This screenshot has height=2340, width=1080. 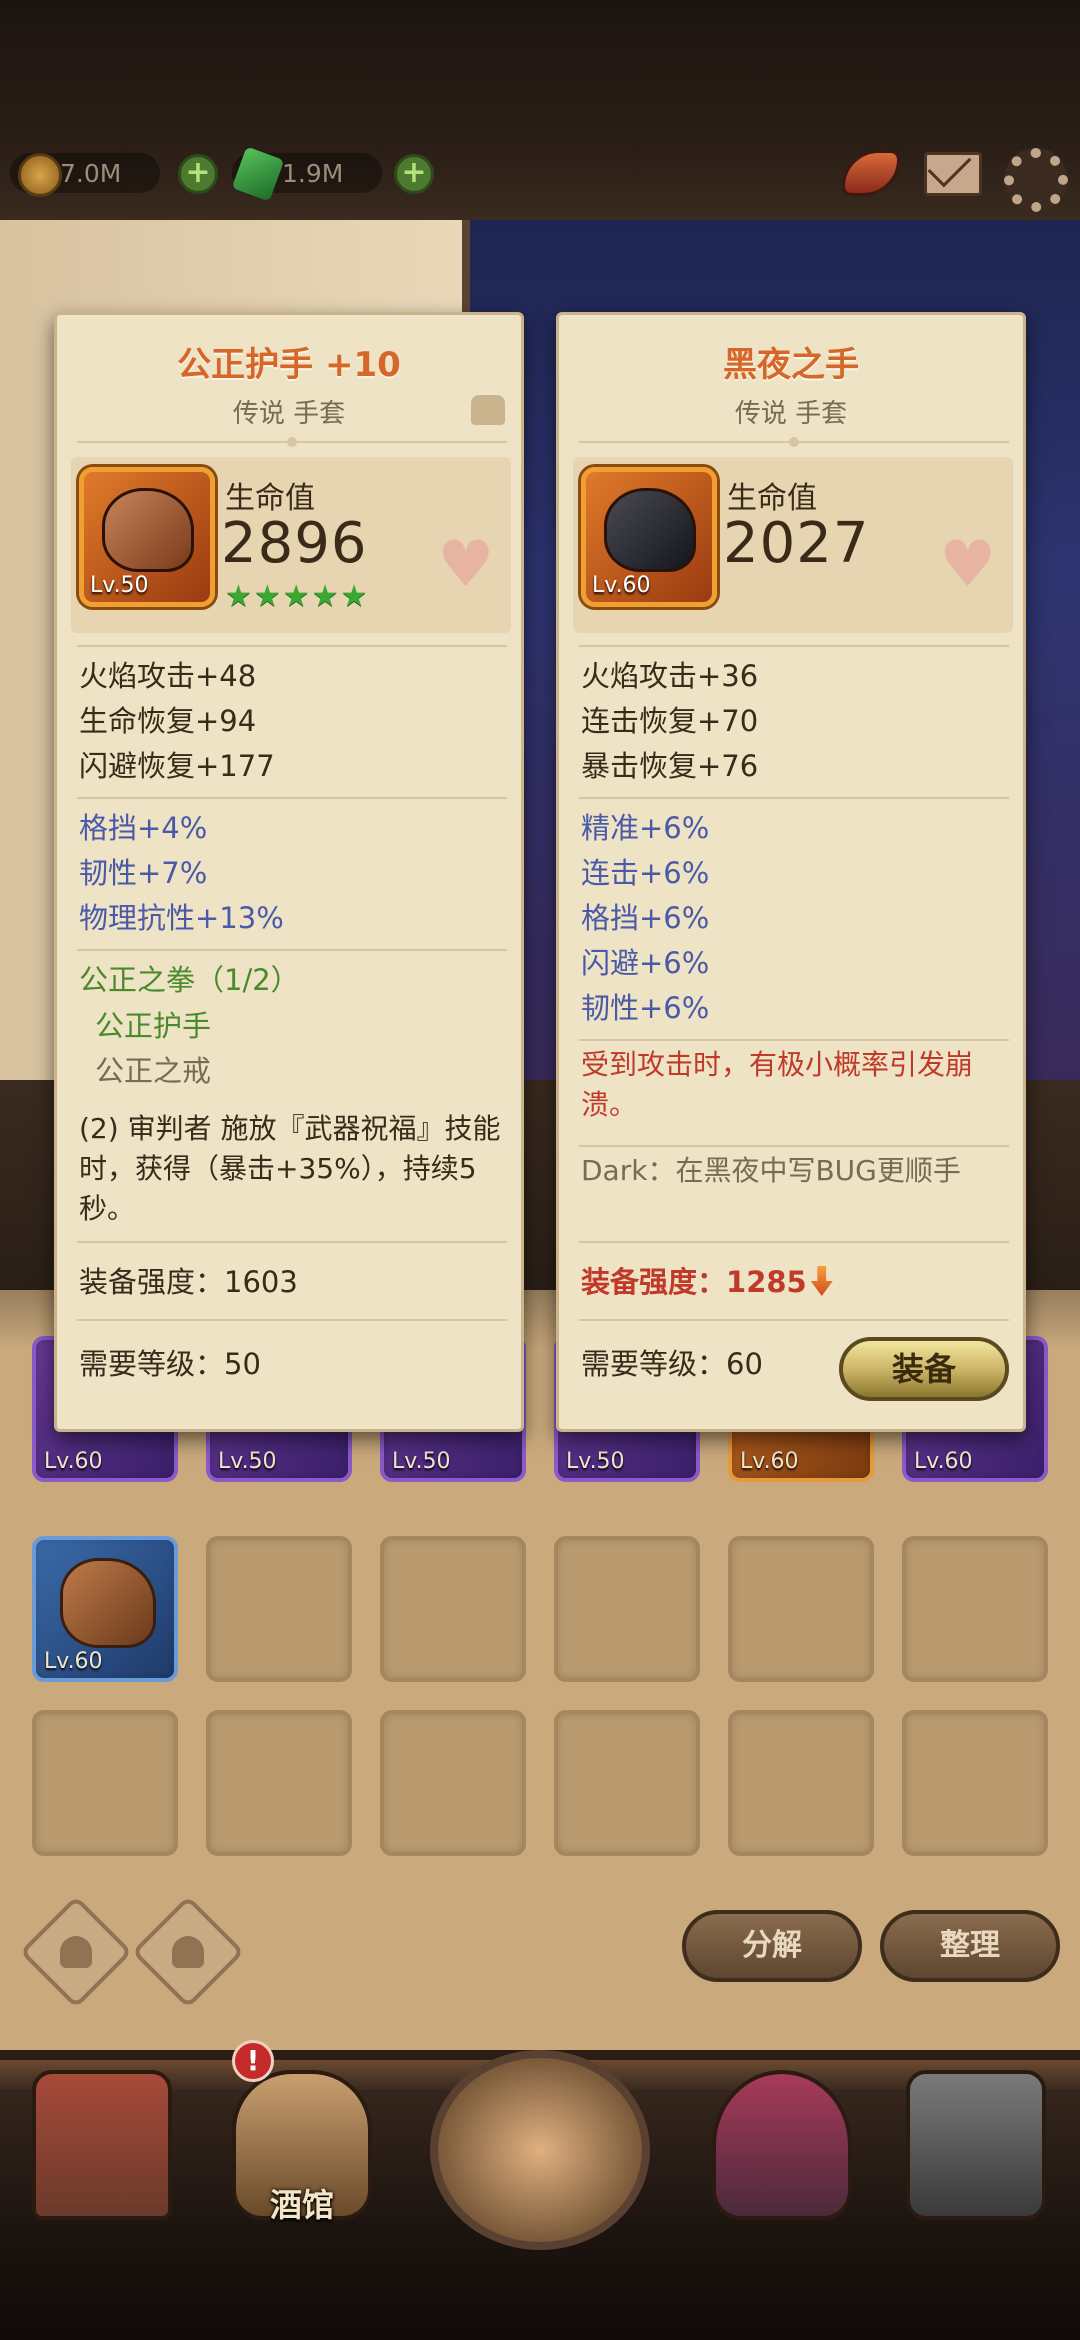 What do you see at coordinates (782, 2145) in the screenshot?
I see `helmet-icon` at bounding box center [782, 2145].